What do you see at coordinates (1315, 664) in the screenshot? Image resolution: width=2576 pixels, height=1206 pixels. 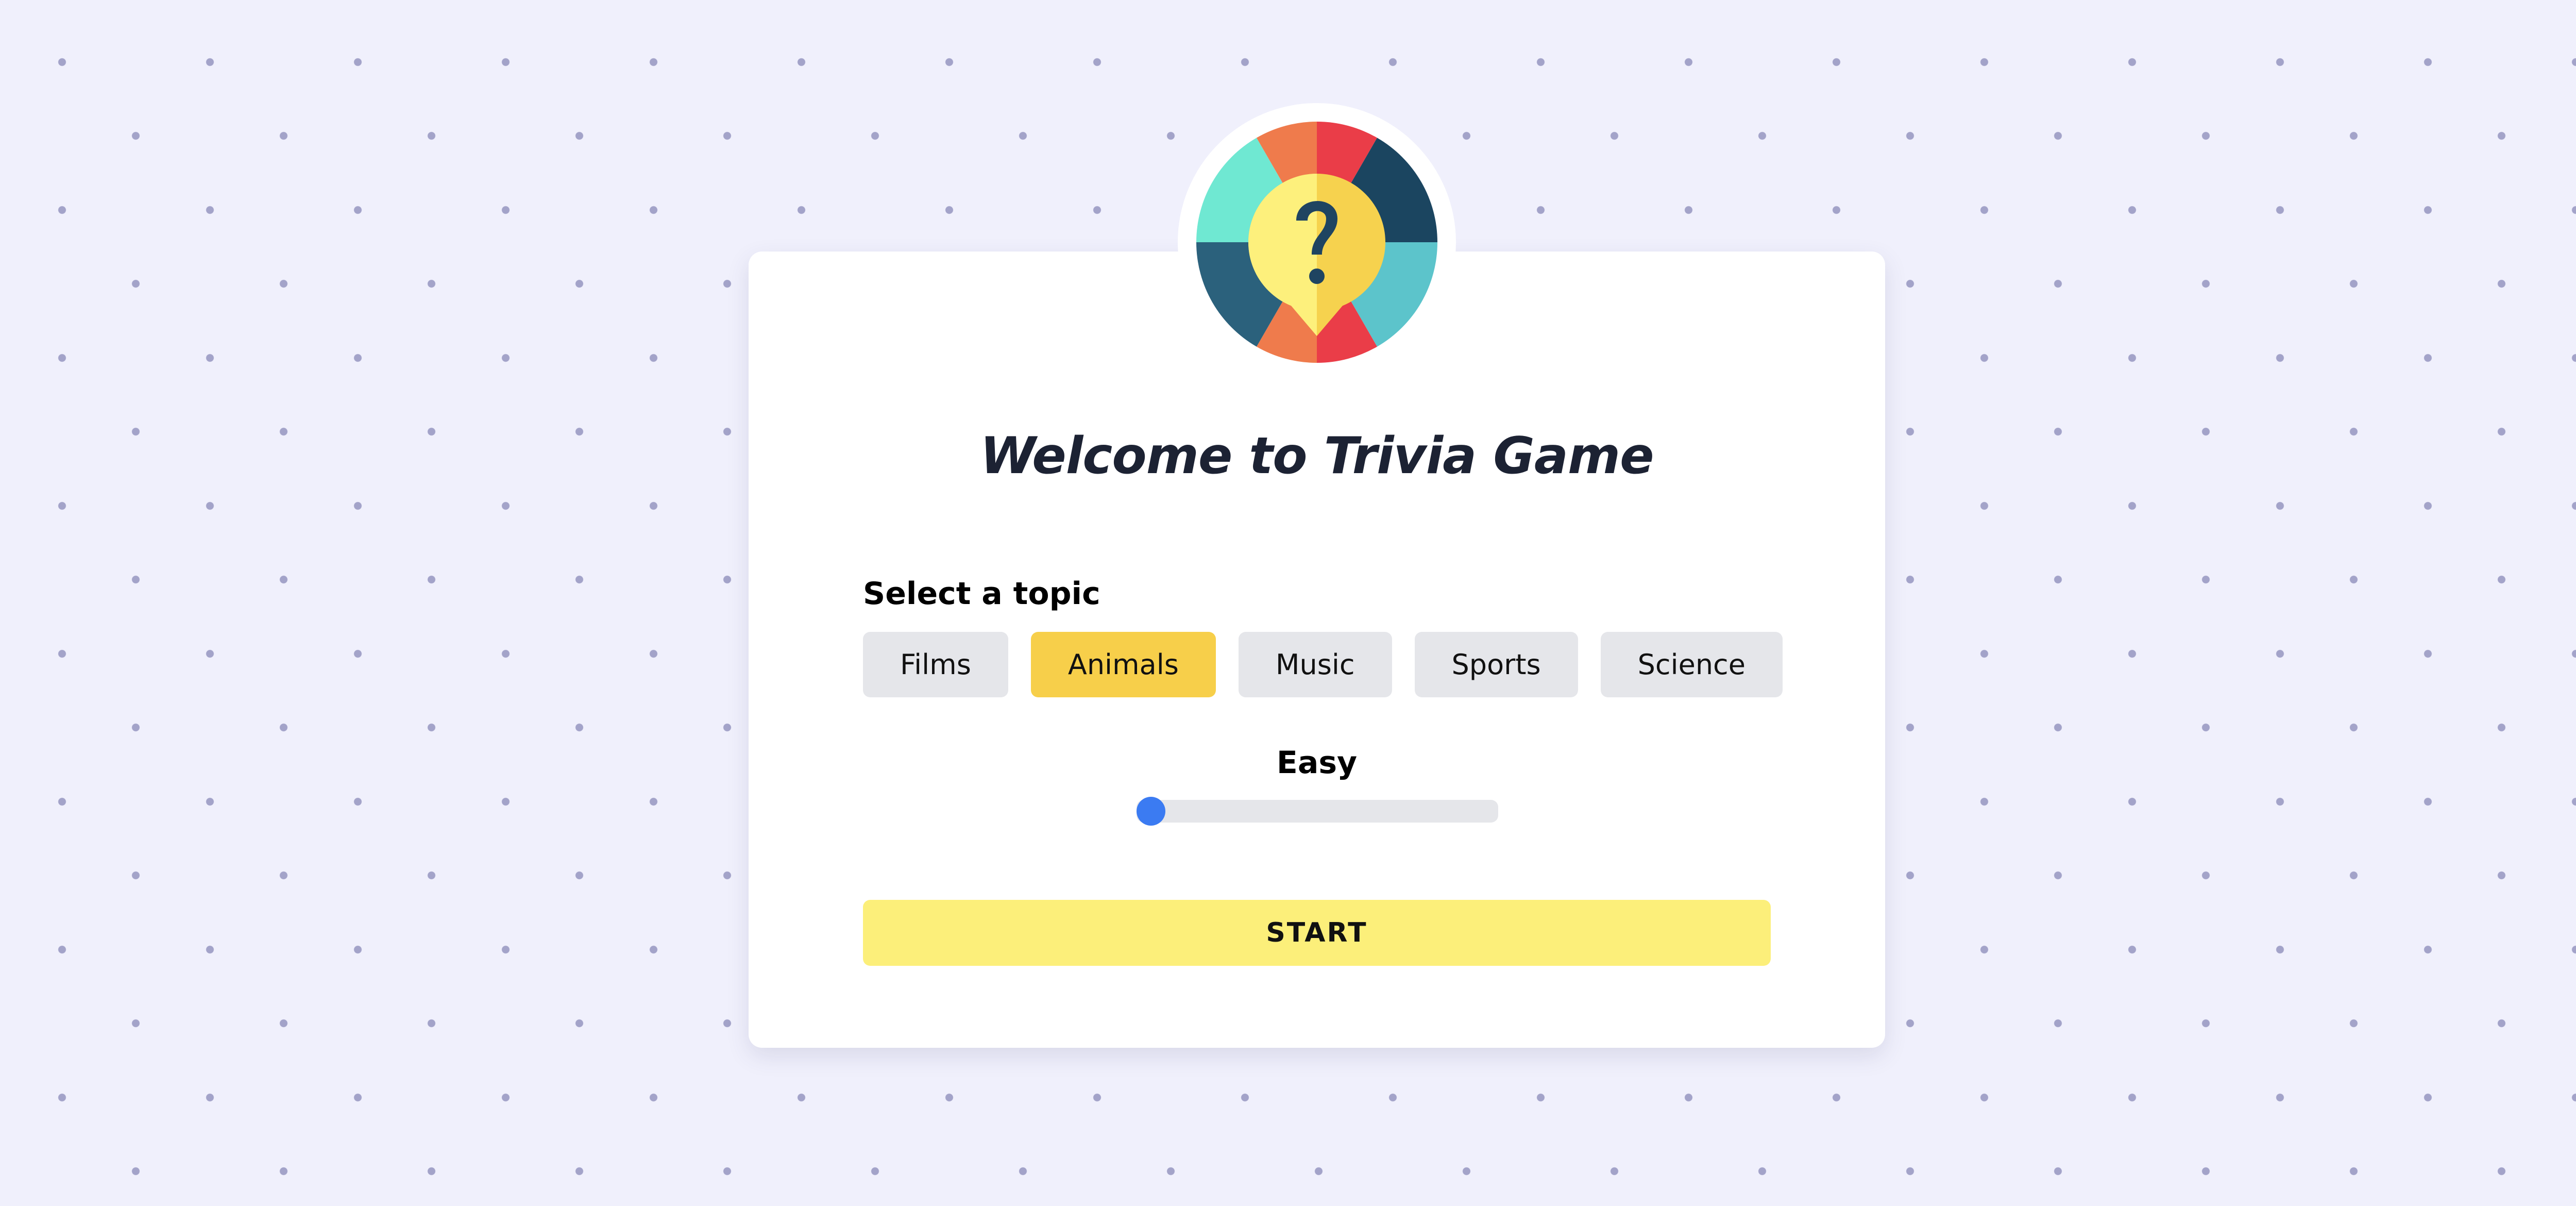 I see `topic-button-music: Music` at bounding box center [1315, 664].